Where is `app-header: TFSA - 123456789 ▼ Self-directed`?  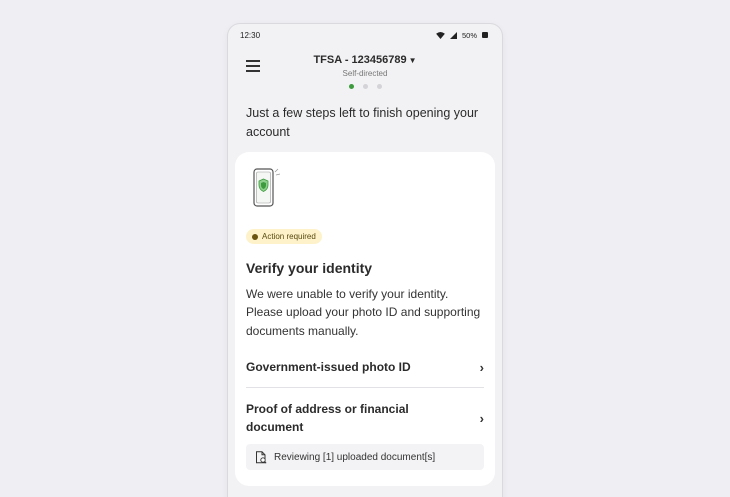 app-header: TFSA - 123456789 ▼ Self-directed is located at coordinates (365, 74).